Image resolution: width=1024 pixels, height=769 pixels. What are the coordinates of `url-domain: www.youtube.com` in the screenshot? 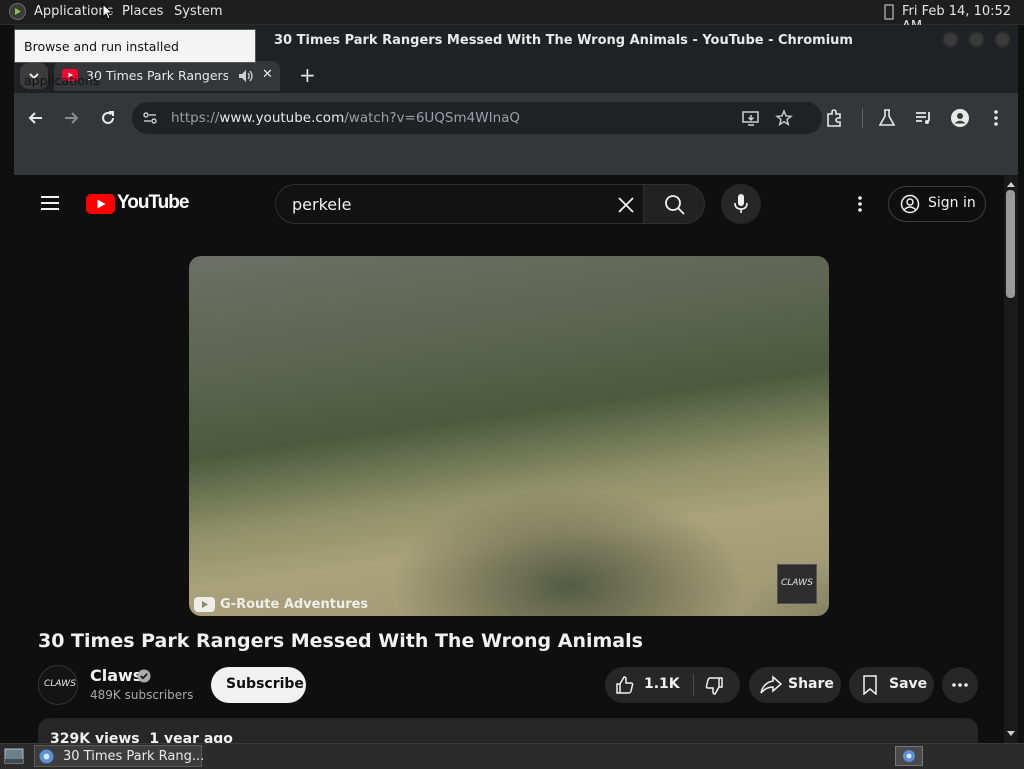 It's located at (282, 118).